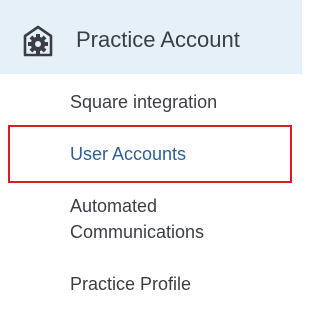  I want to click on nav-item-square-integration: Square integration, so click(143, 102).